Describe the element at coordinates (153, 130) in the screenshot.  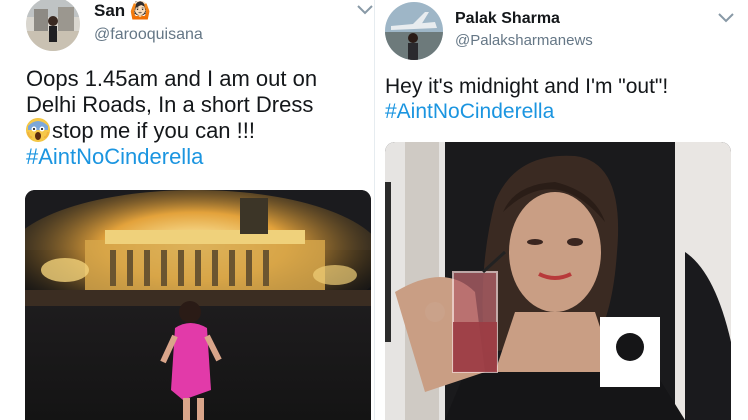
I see `tweet-line-text: stop me if you can !!!` at that location.